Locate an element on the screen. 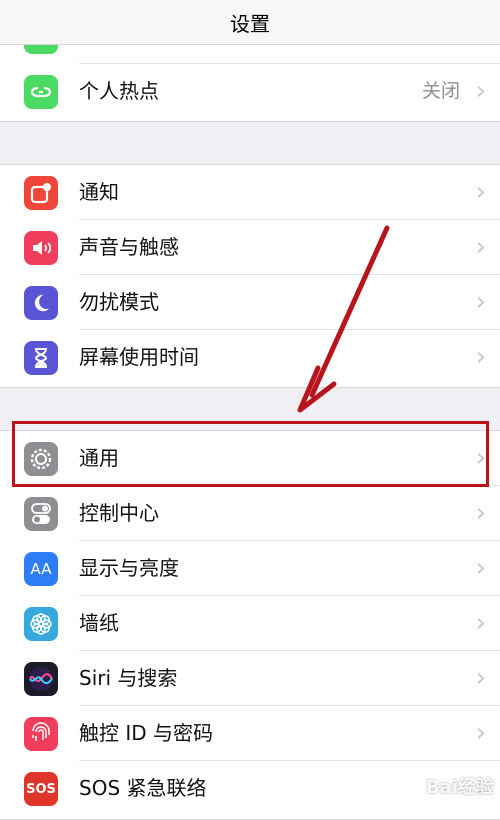  annotation-arrow is located at coordinates (343, 319).